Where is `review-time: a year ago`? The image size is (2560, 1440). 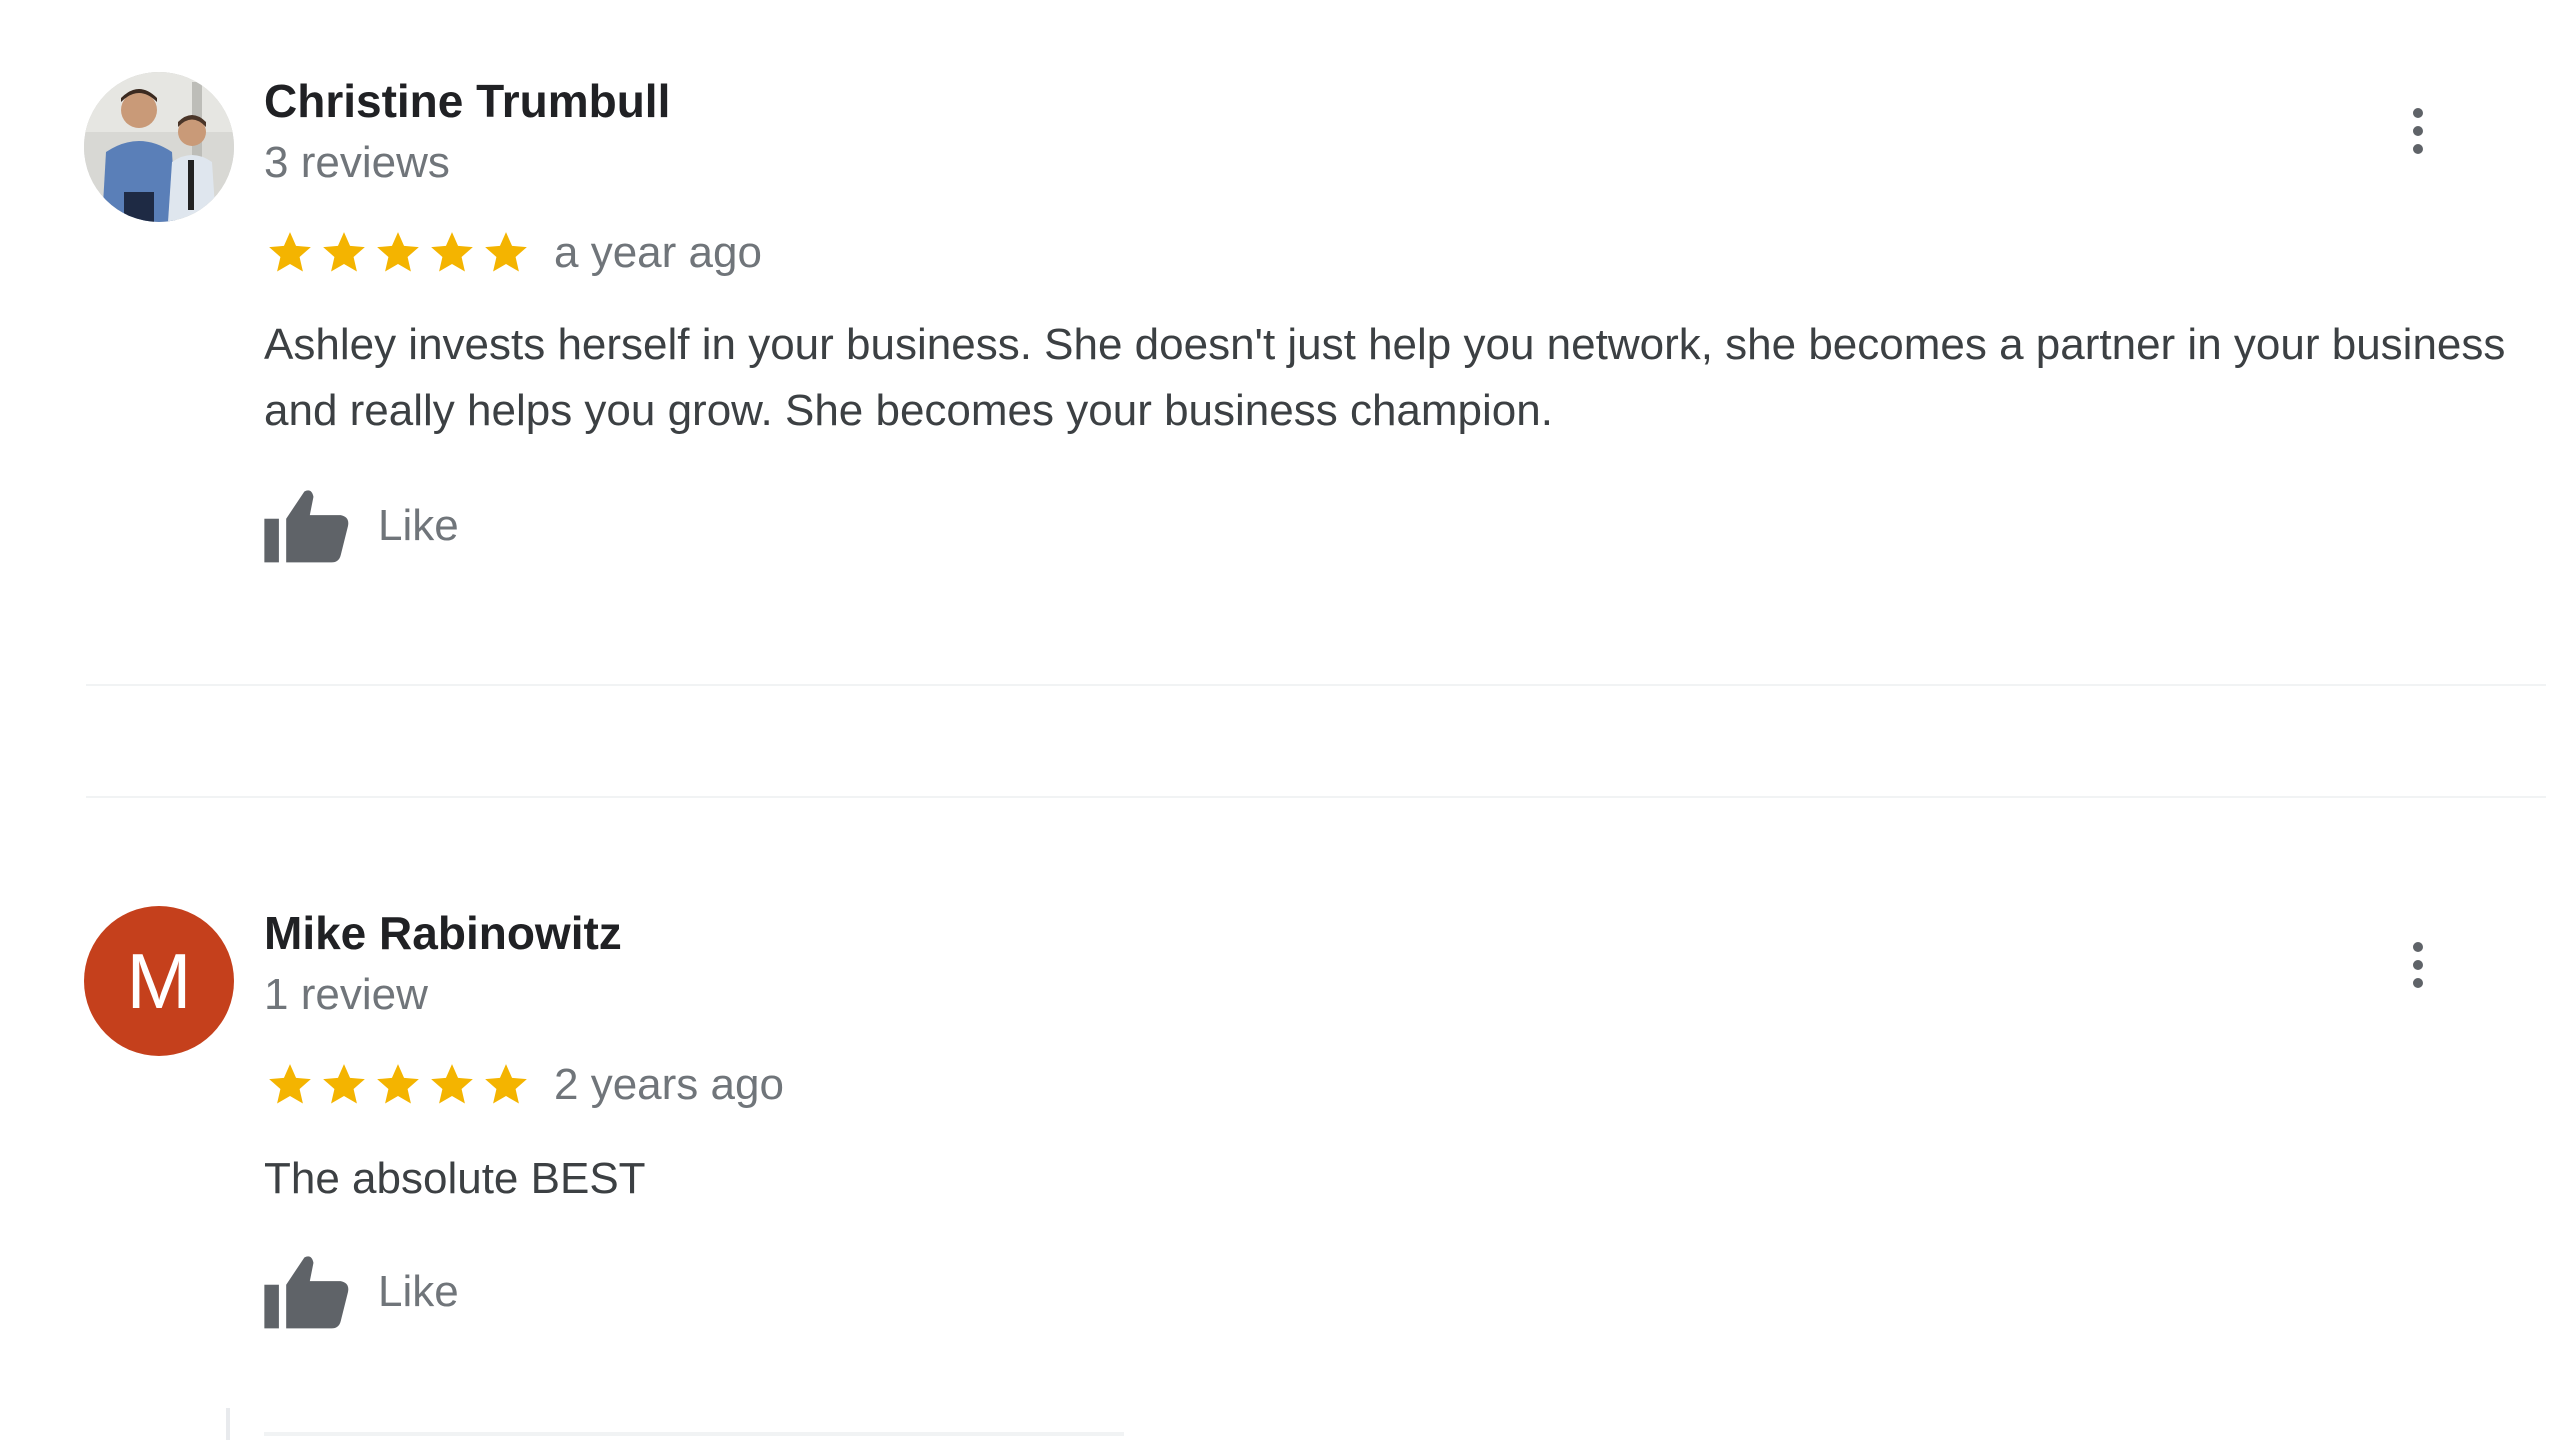
review-time: a year ago is located at coordinates (658, 252).